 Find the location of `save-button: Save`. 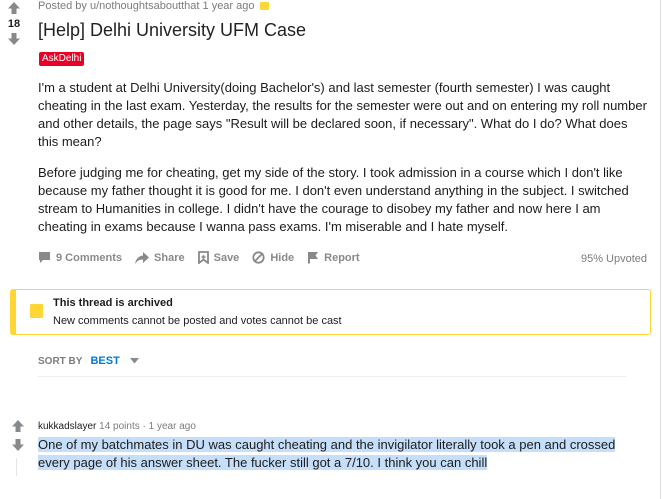

save-button: Save is located at coordinates (218, 257).